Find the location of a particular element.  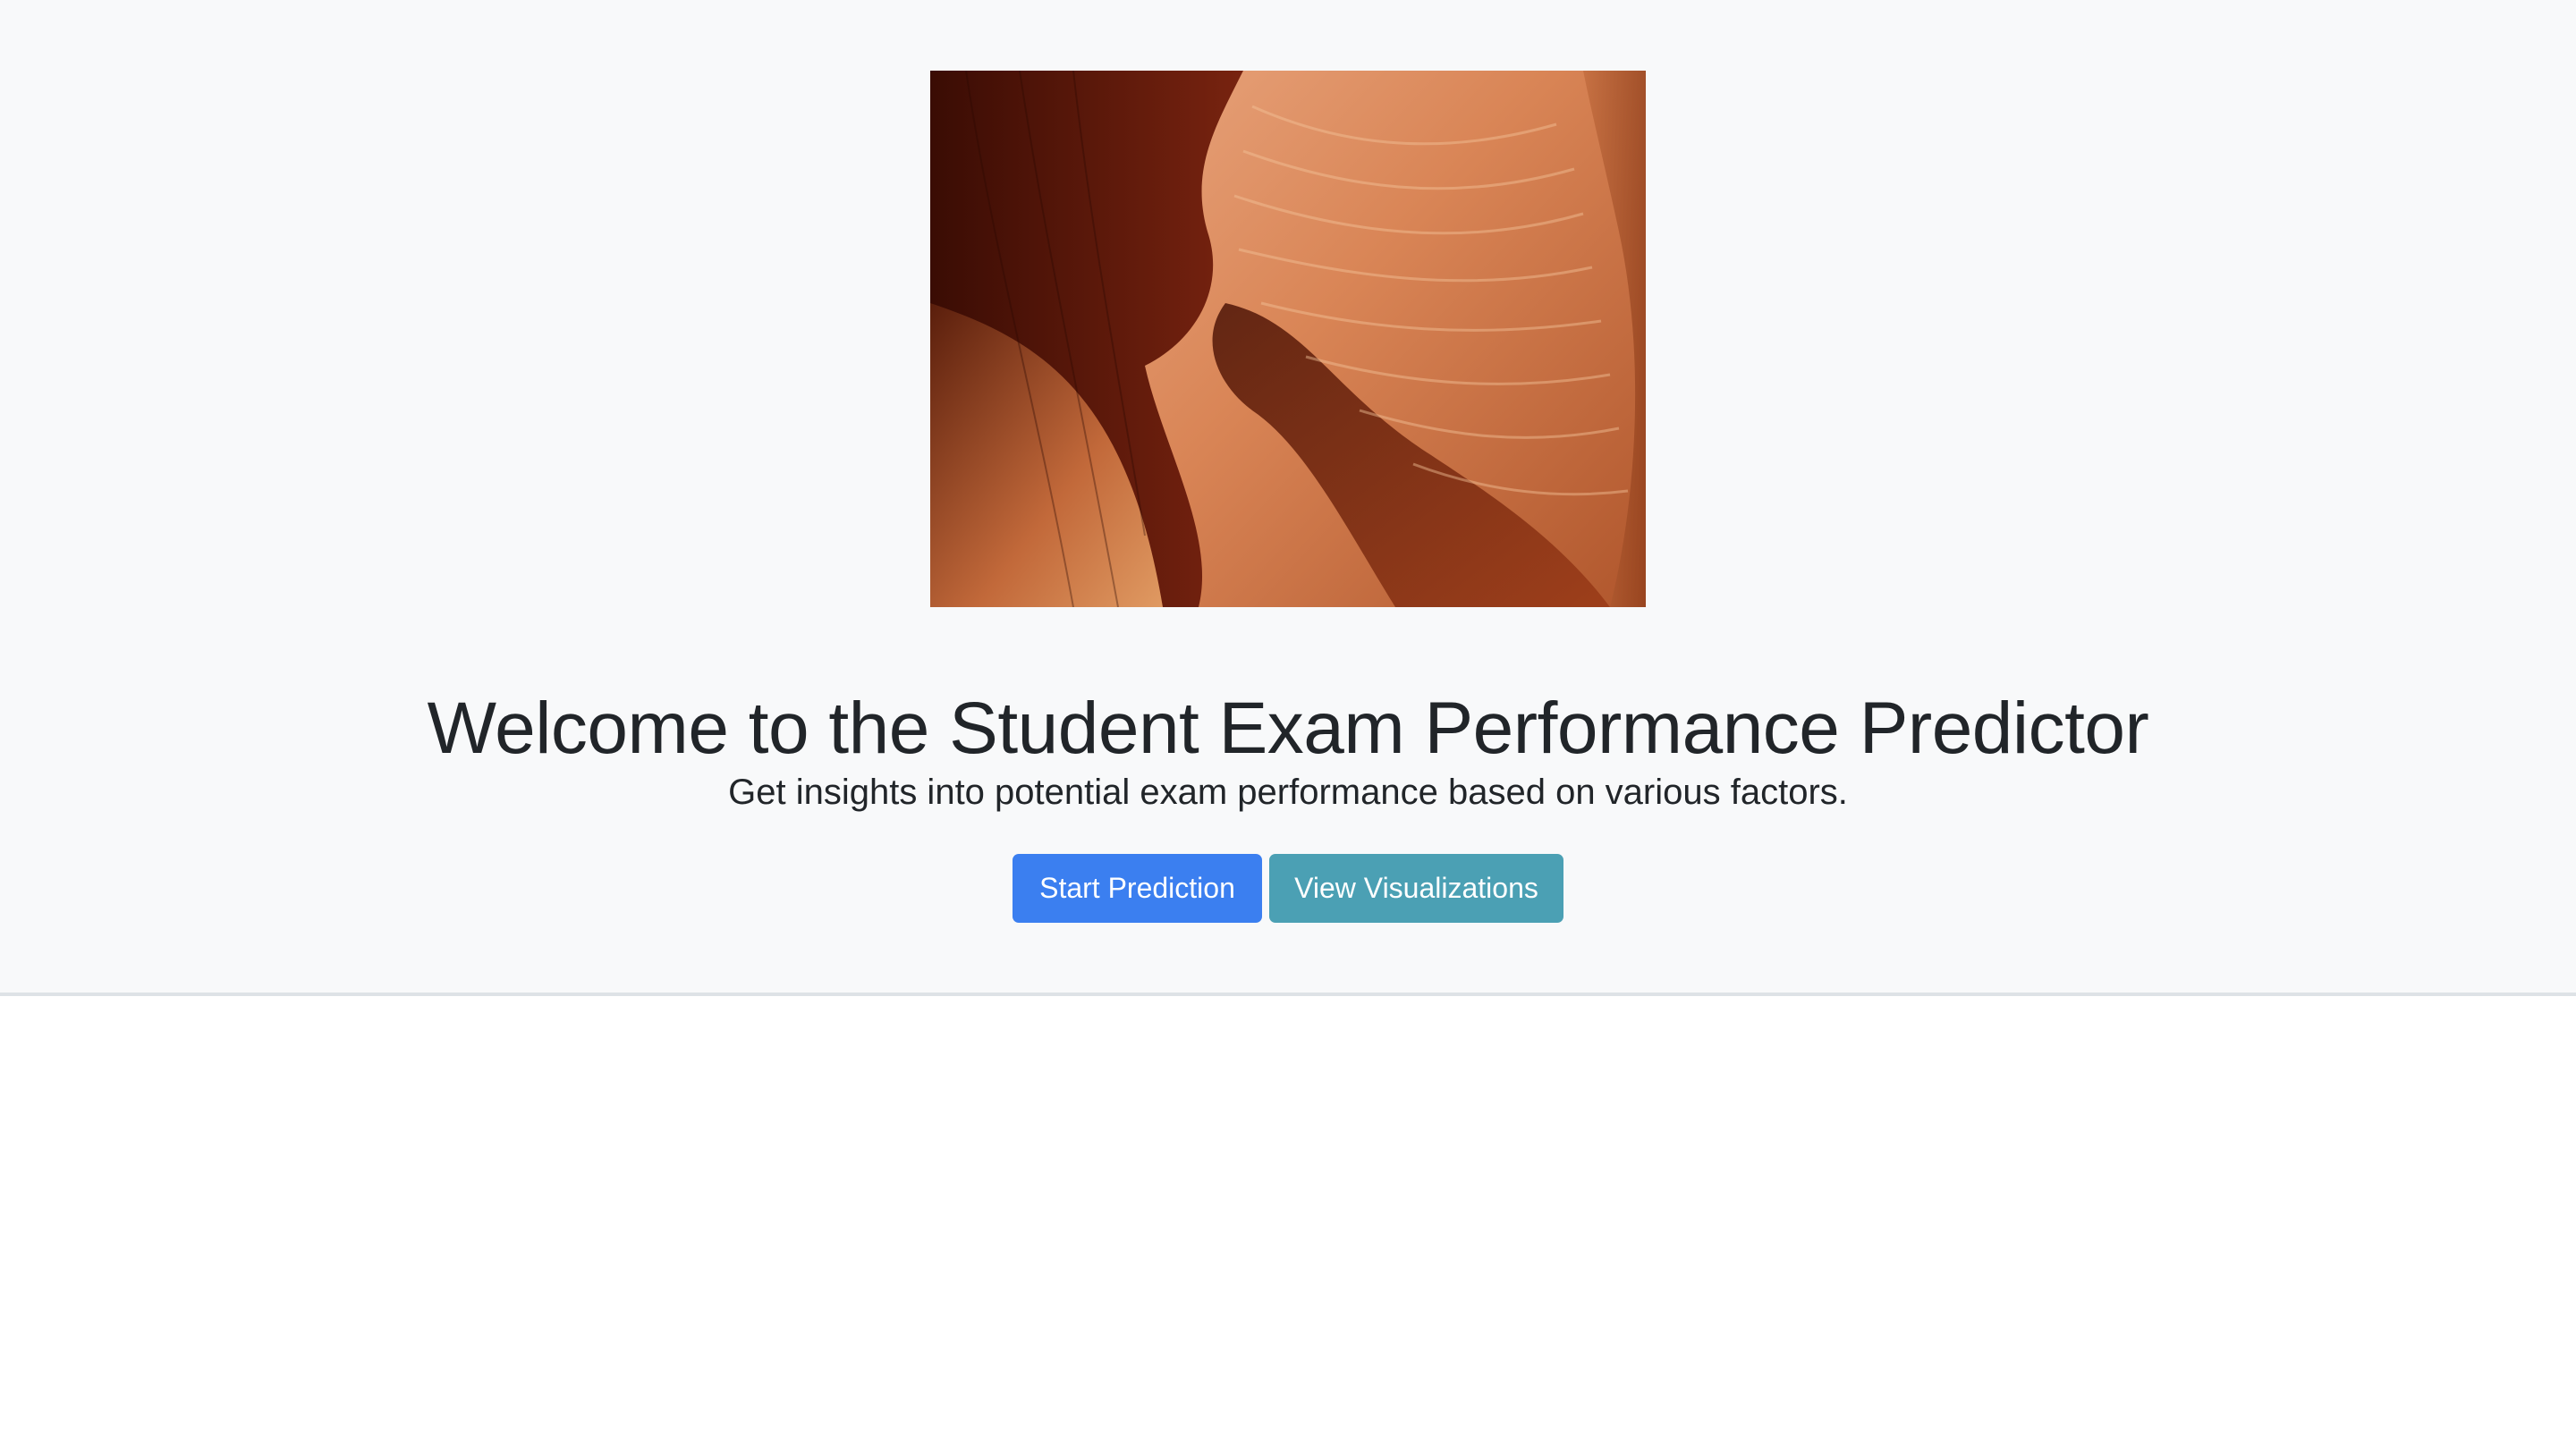

canyon-photo is located at coordinates (1288, 339).